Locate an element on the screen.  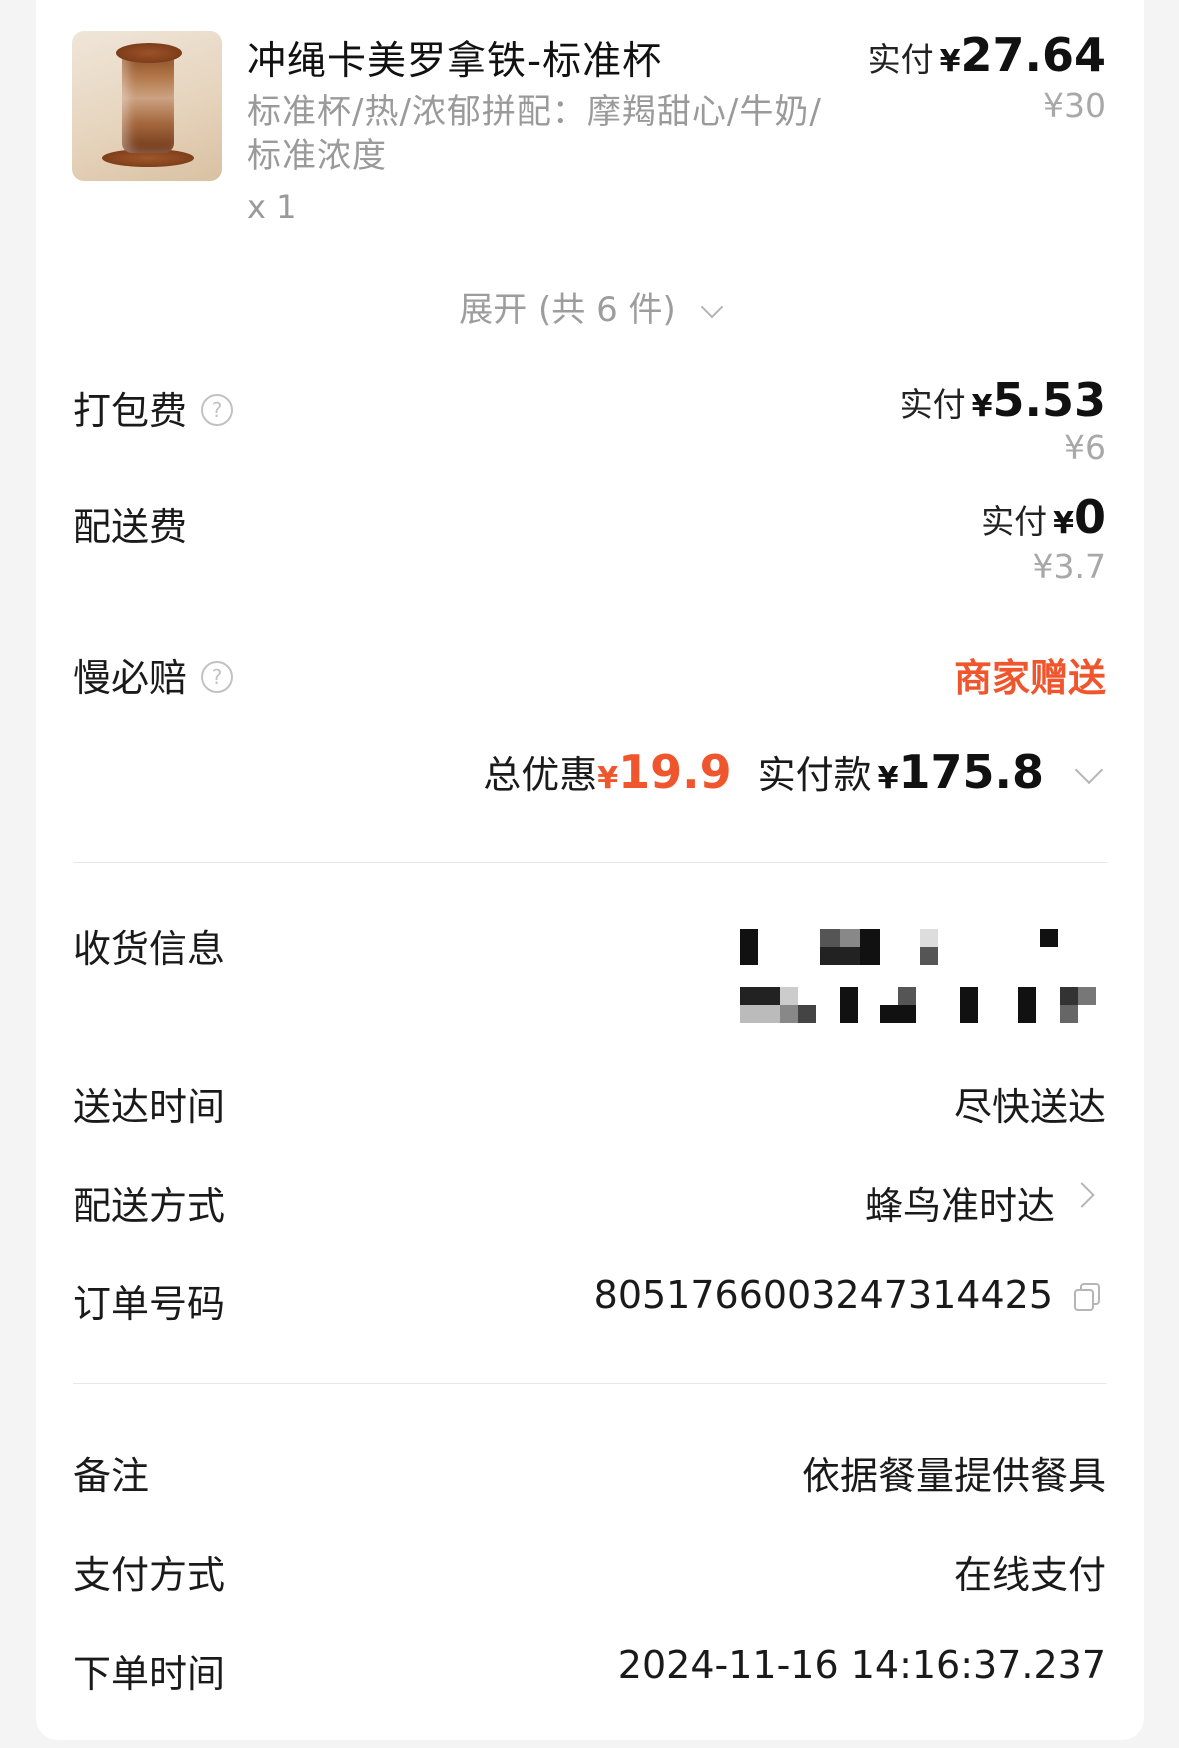
delivery-fee-original: ¥3.7 is located at coordinates (1069, 566).